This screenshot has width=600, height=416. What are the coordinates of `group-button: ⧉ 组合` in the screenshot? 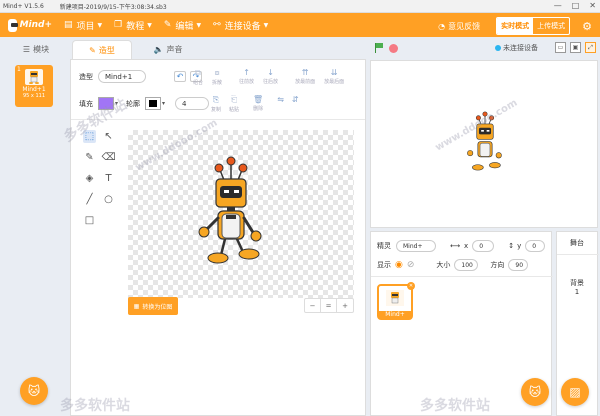 It's located at (198, 77).